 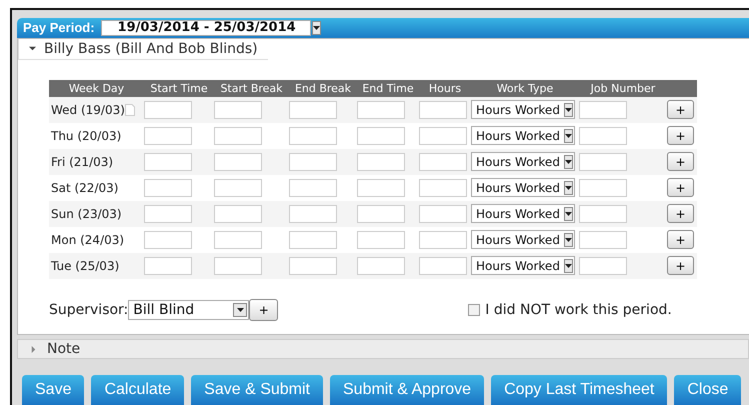 I want to click on column-header: Start Time, so click(x=179, y=88).